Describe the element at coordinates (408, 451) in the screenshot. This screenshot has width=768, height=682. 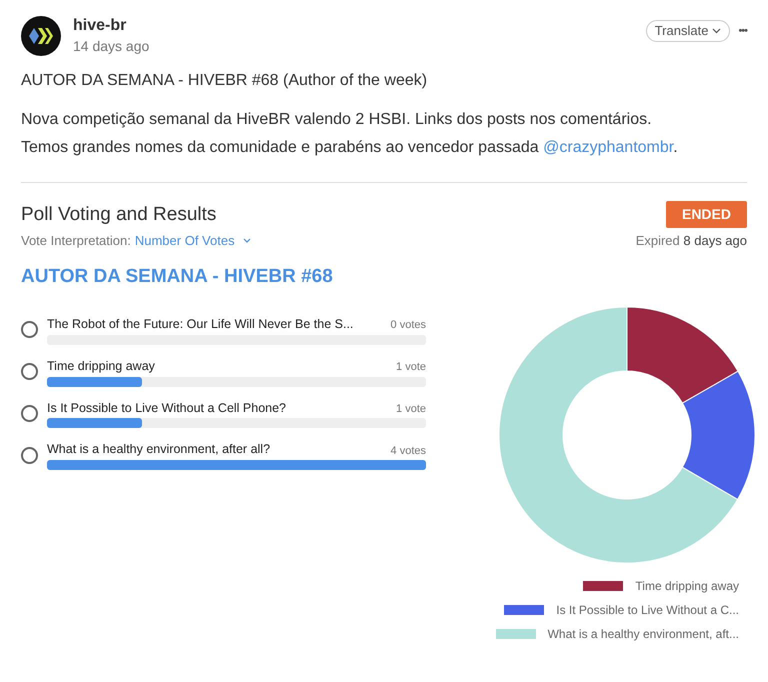
I see `vote-count: 4 votes` at that location.